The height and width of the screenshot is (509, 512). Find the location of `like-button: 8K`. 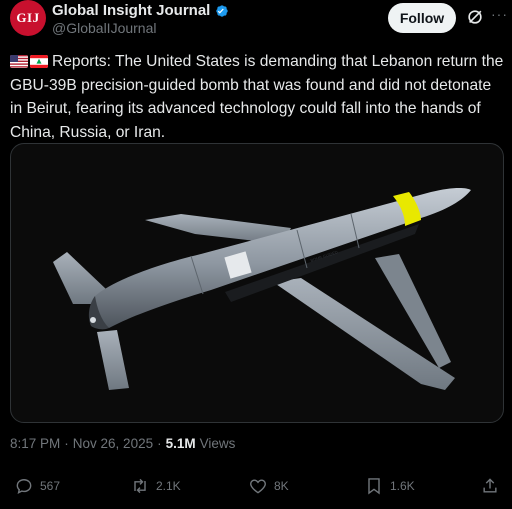

like-button: 8K is located at coordinates (268, 486).